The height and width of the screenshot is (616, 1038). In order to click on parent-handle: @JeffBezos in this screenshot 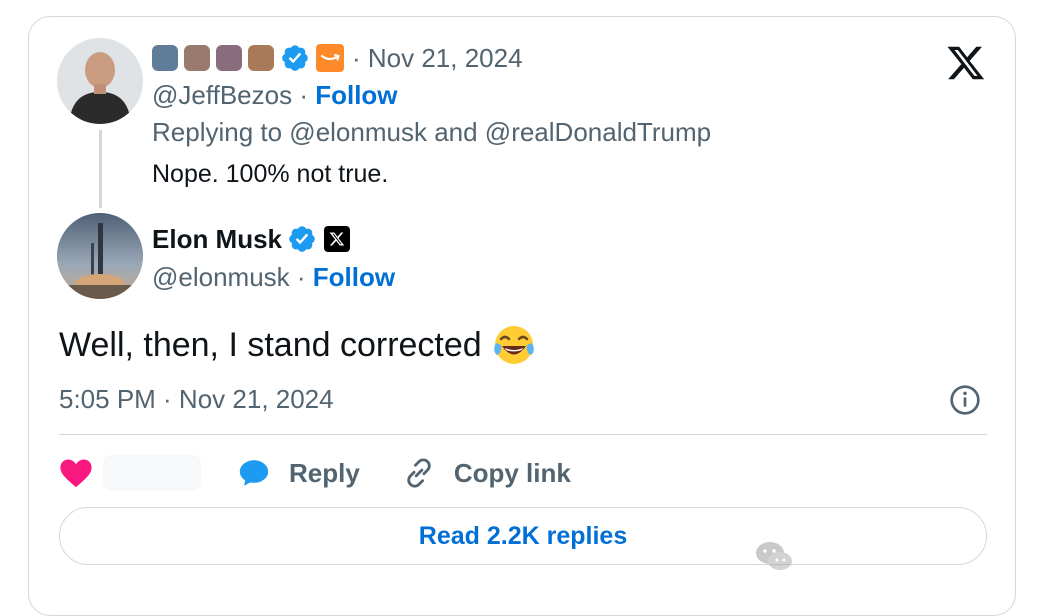, I will do `click(222, 95)`.